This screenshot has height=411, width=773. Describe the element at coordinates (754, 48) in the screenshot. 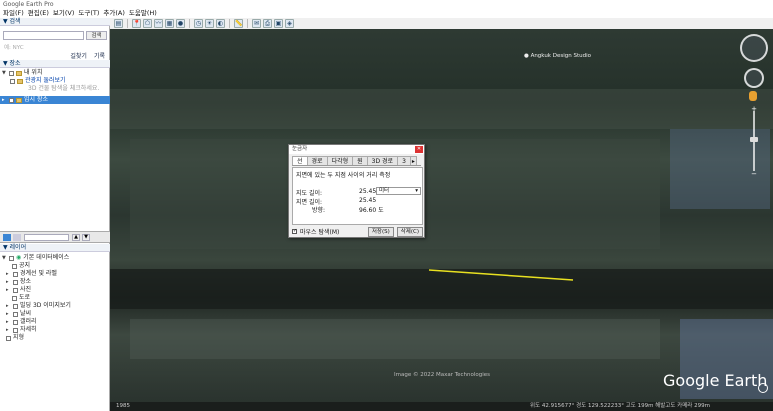

I see `look-control` at that location.